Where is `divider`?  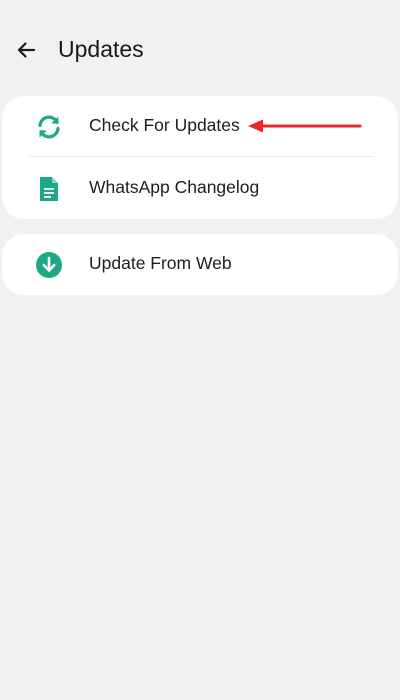 divider is located at coordinates (201, 156).